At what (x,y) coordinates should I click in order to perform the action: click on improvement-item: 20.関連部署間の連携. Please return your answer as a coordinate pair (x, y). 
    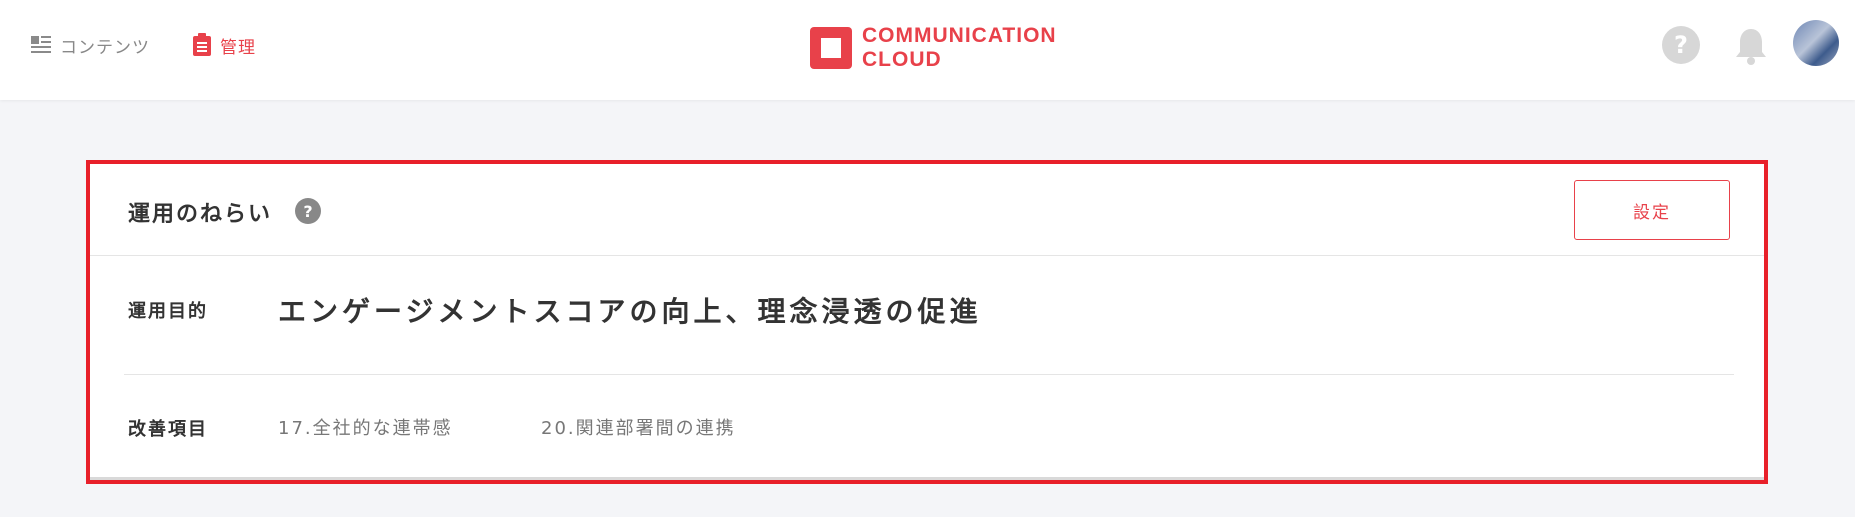
    Looking at the image, I should click on (638, 428).